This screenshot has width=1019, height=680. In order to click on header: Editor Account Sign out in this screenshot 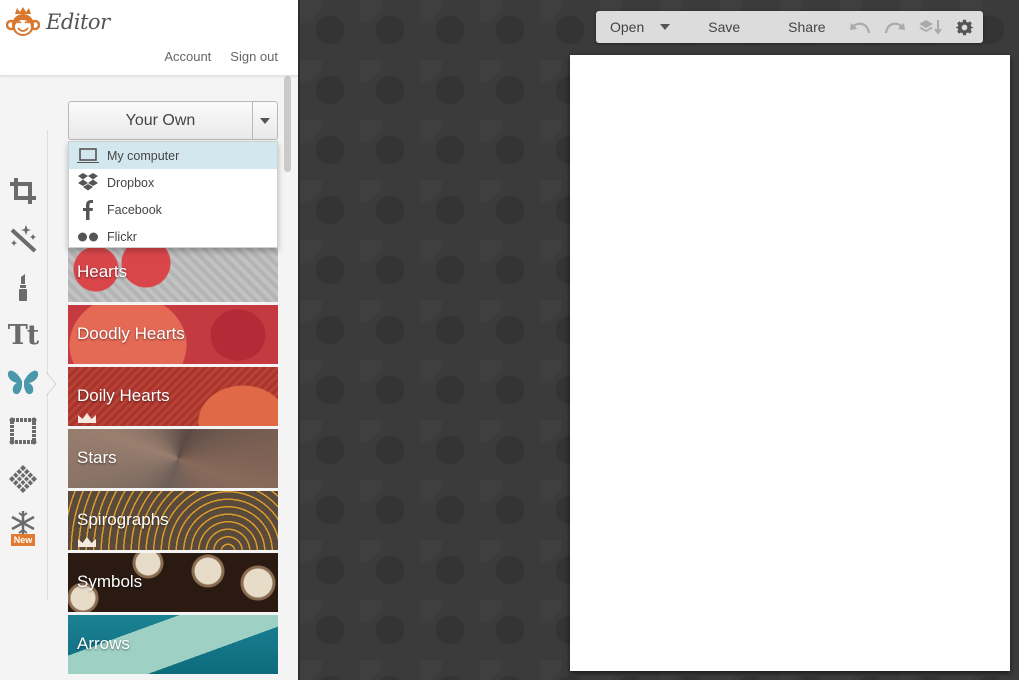, I will do `click(149, 38)`.